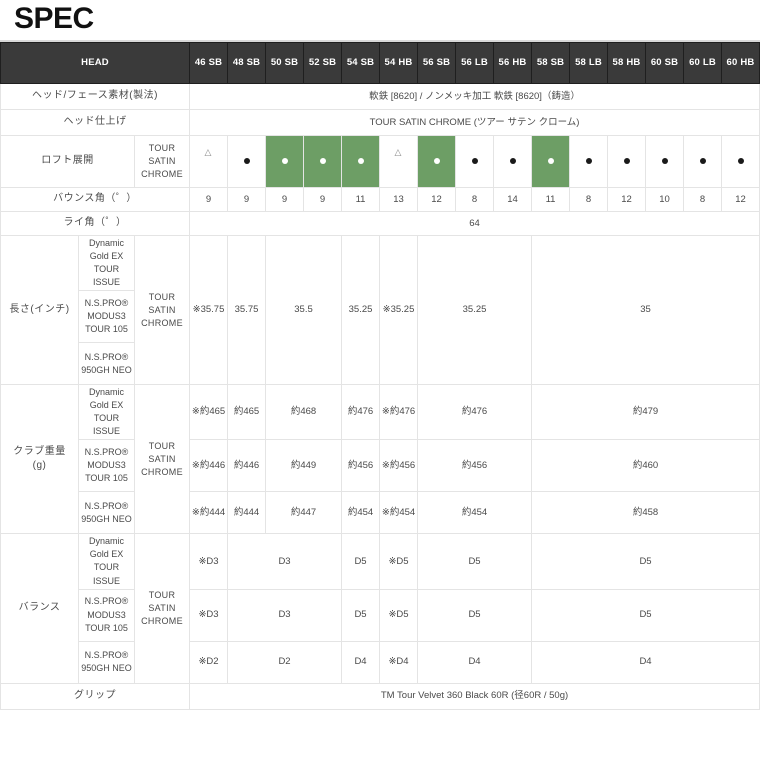 The image size is (760, 760). Describe the element at coordinates (645, 662) in the screenshot. I see `balance-cell-2-5: D4` at that location.